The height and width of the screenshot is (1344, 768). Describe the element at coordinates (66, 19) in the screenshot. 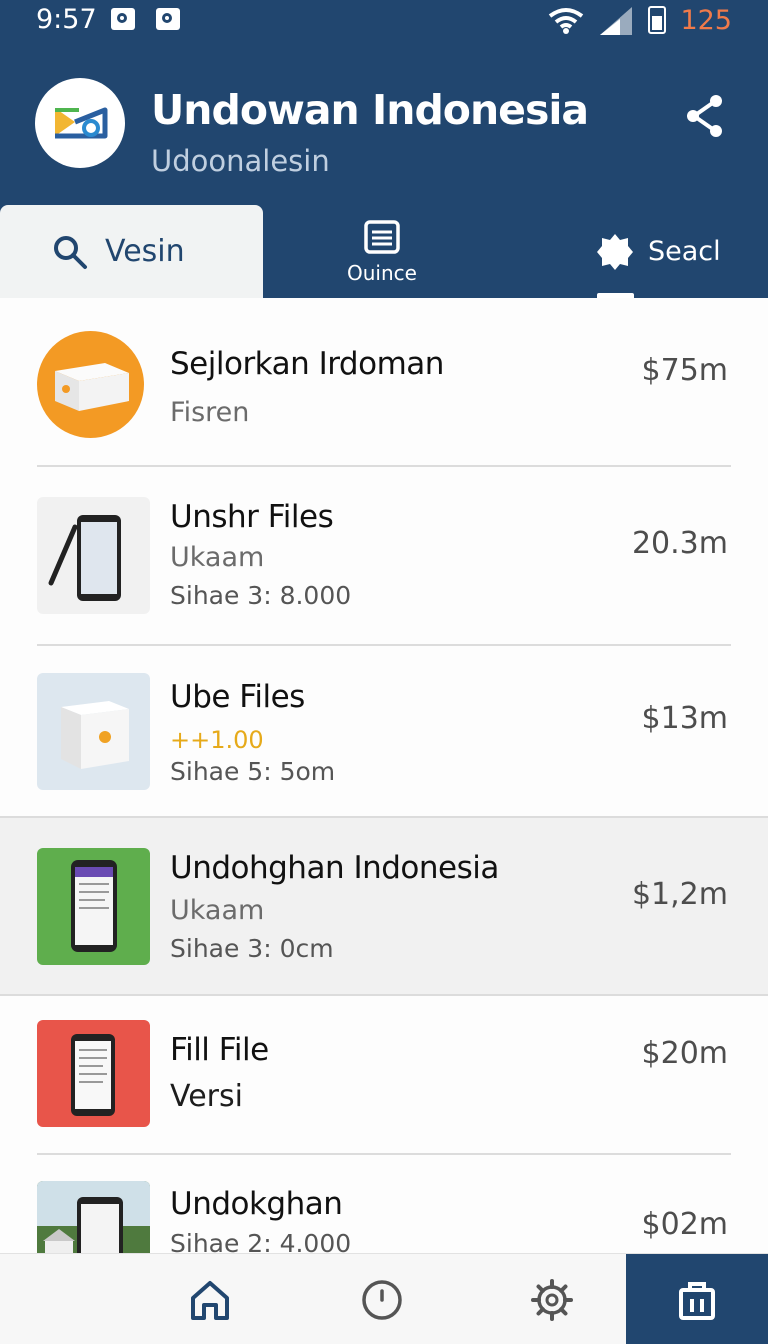

I see `status-time: 9:57` at that location.